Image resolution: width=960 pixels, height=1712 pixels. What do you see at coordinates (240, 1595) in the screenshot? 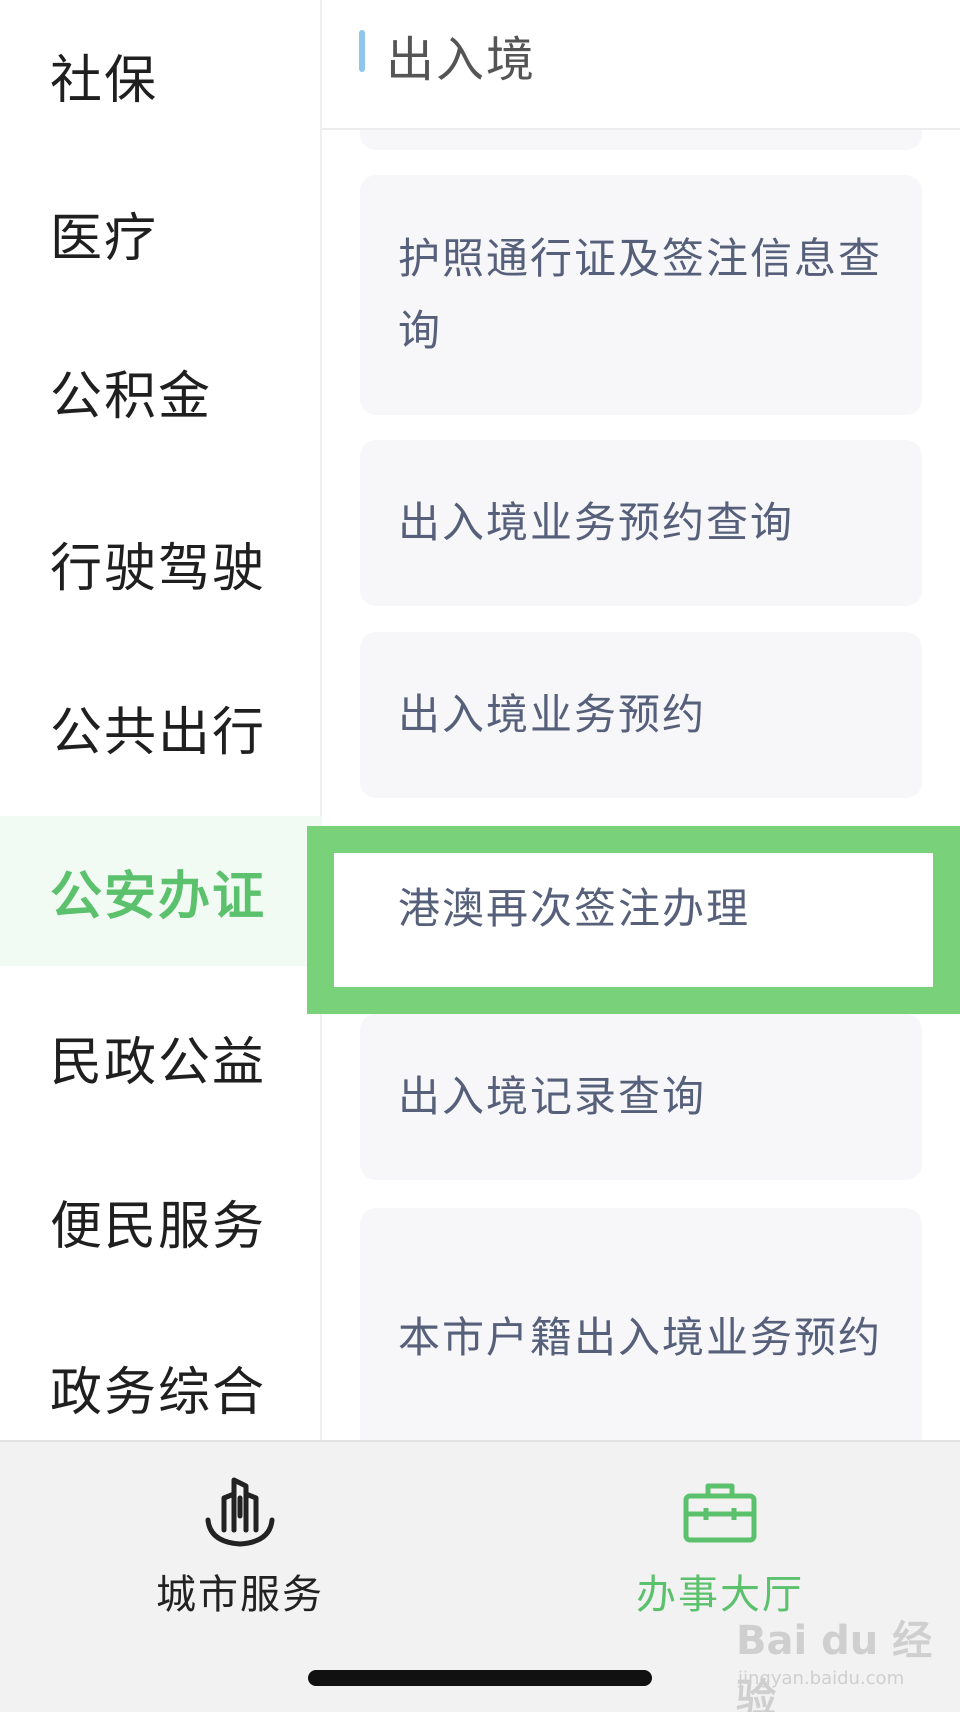
I see `tab-label: 城市服务` at bounding box center [240, 1595].